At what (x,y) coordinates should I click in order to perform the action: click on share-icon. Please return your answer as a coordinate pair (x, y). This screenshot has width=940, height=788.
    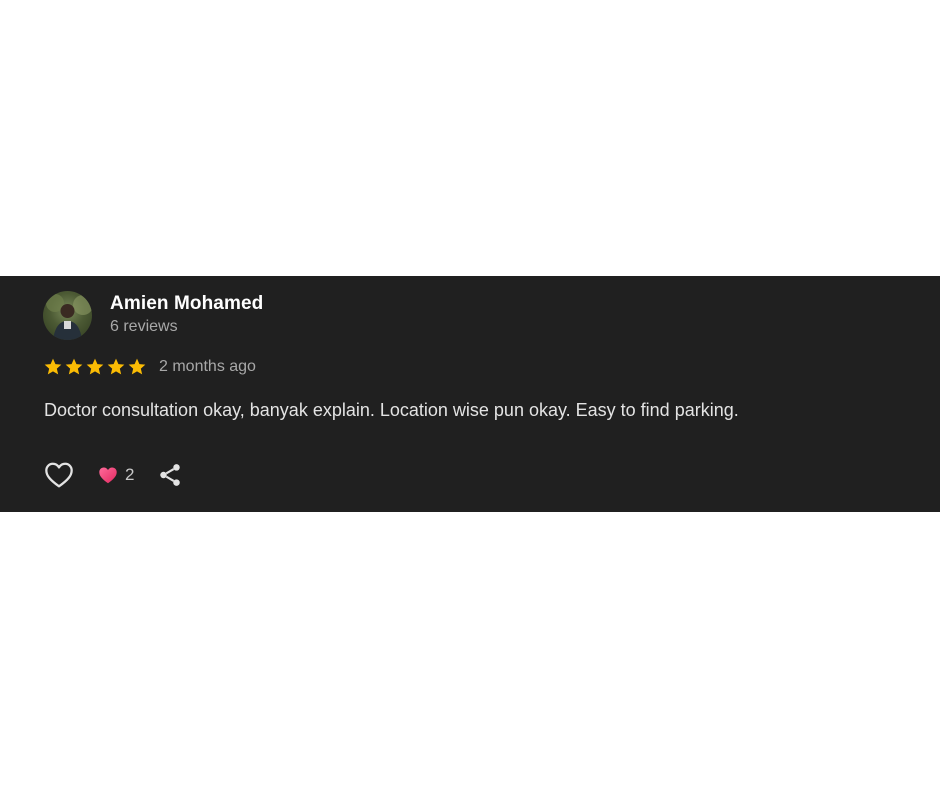
    Looking at the image, I should click on (170, 475).